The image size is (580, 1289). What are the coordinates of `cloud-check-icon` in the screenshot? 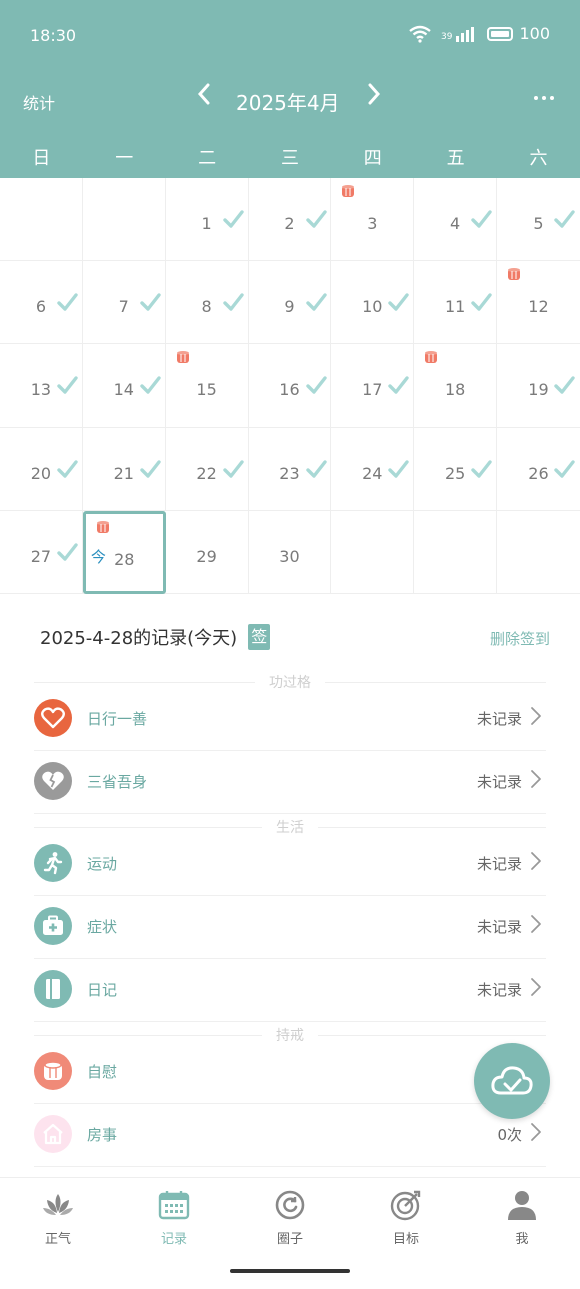 It's located at (512, 1080).